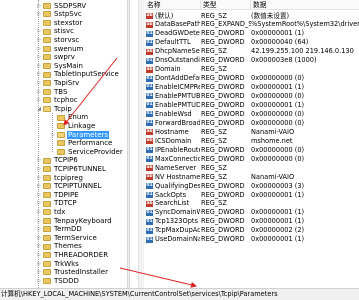 The image size is (359, 300). What do you see at coordinates (69, 186) in the screenshot?
I see `tree-item-tcpiptunnel: ▷ TCPIPTUNNEL` at bounding box center [69, 186].